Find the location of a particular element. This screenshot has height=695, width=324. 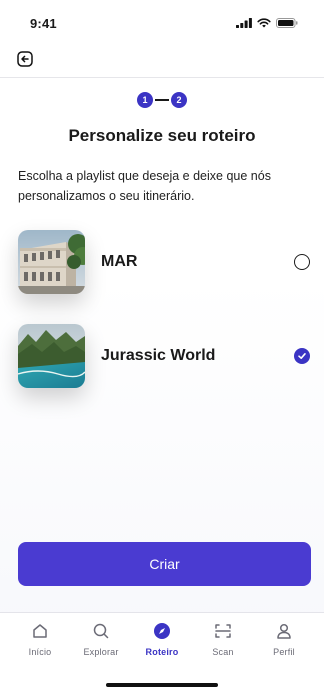

step-1: 1 is located at coordinates (145, 100).